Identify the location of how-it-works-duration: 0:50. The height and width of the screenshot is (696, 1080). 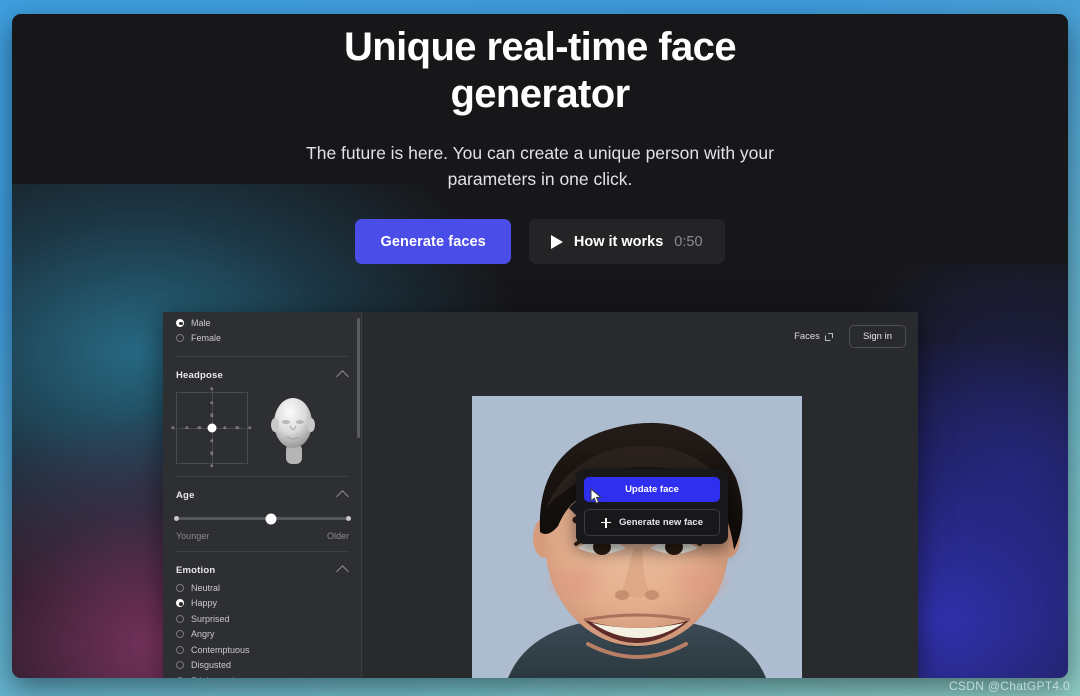
(688, 241).